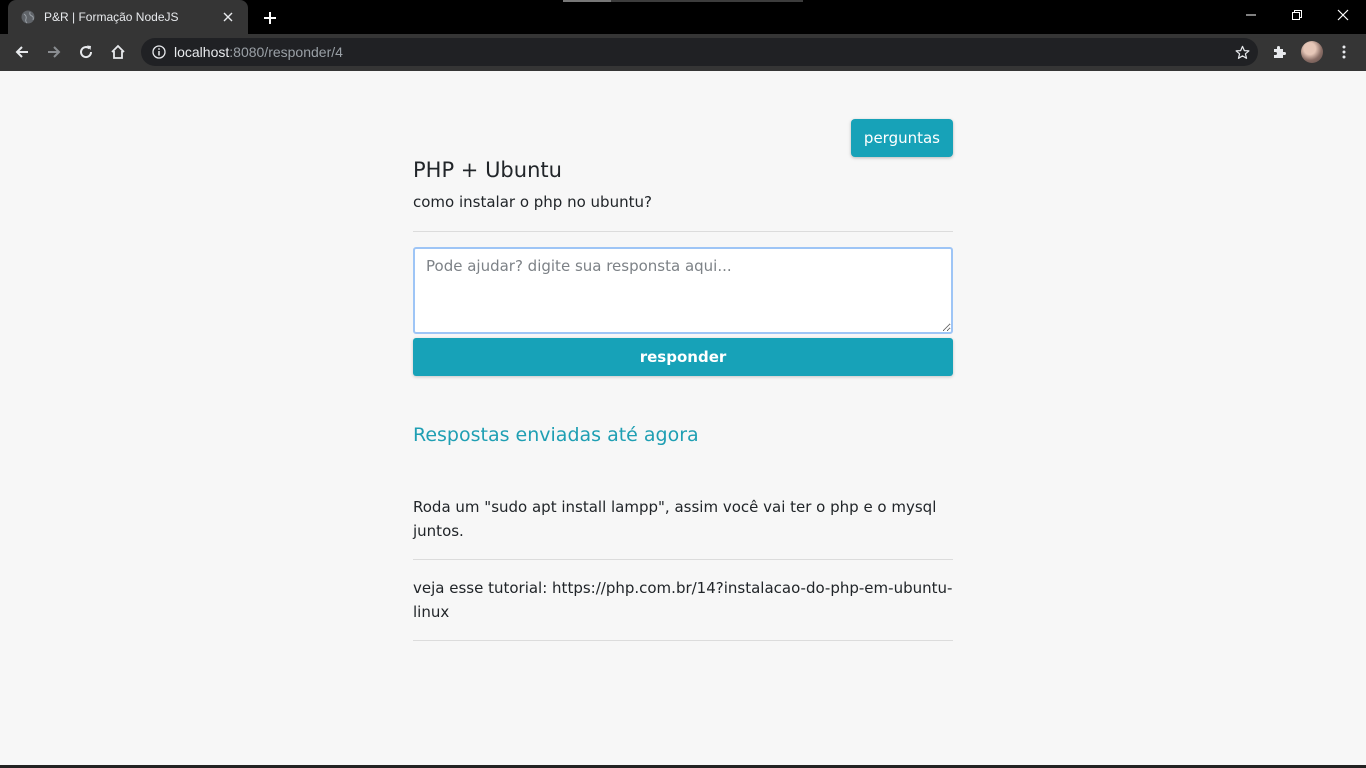 Image resolution: width=1366 pixels, height=768 pixels. Describe the element at coordinates (683, 357) in the screenshot. I see `responder-button: responder` at that location.